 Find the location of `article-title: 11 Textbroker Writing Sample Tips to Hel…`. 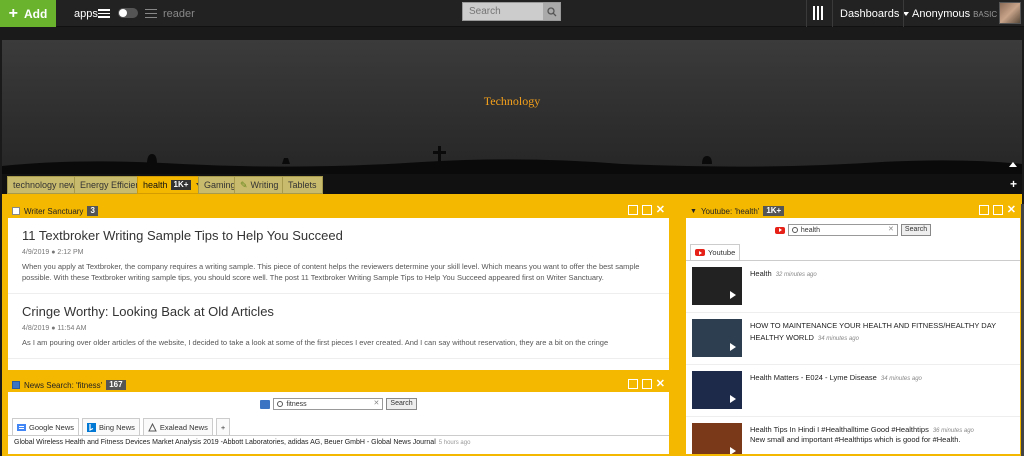

article-title: 11 Textbroker Writing Sample Tips to Hel… is located at coordinates (338, 230).